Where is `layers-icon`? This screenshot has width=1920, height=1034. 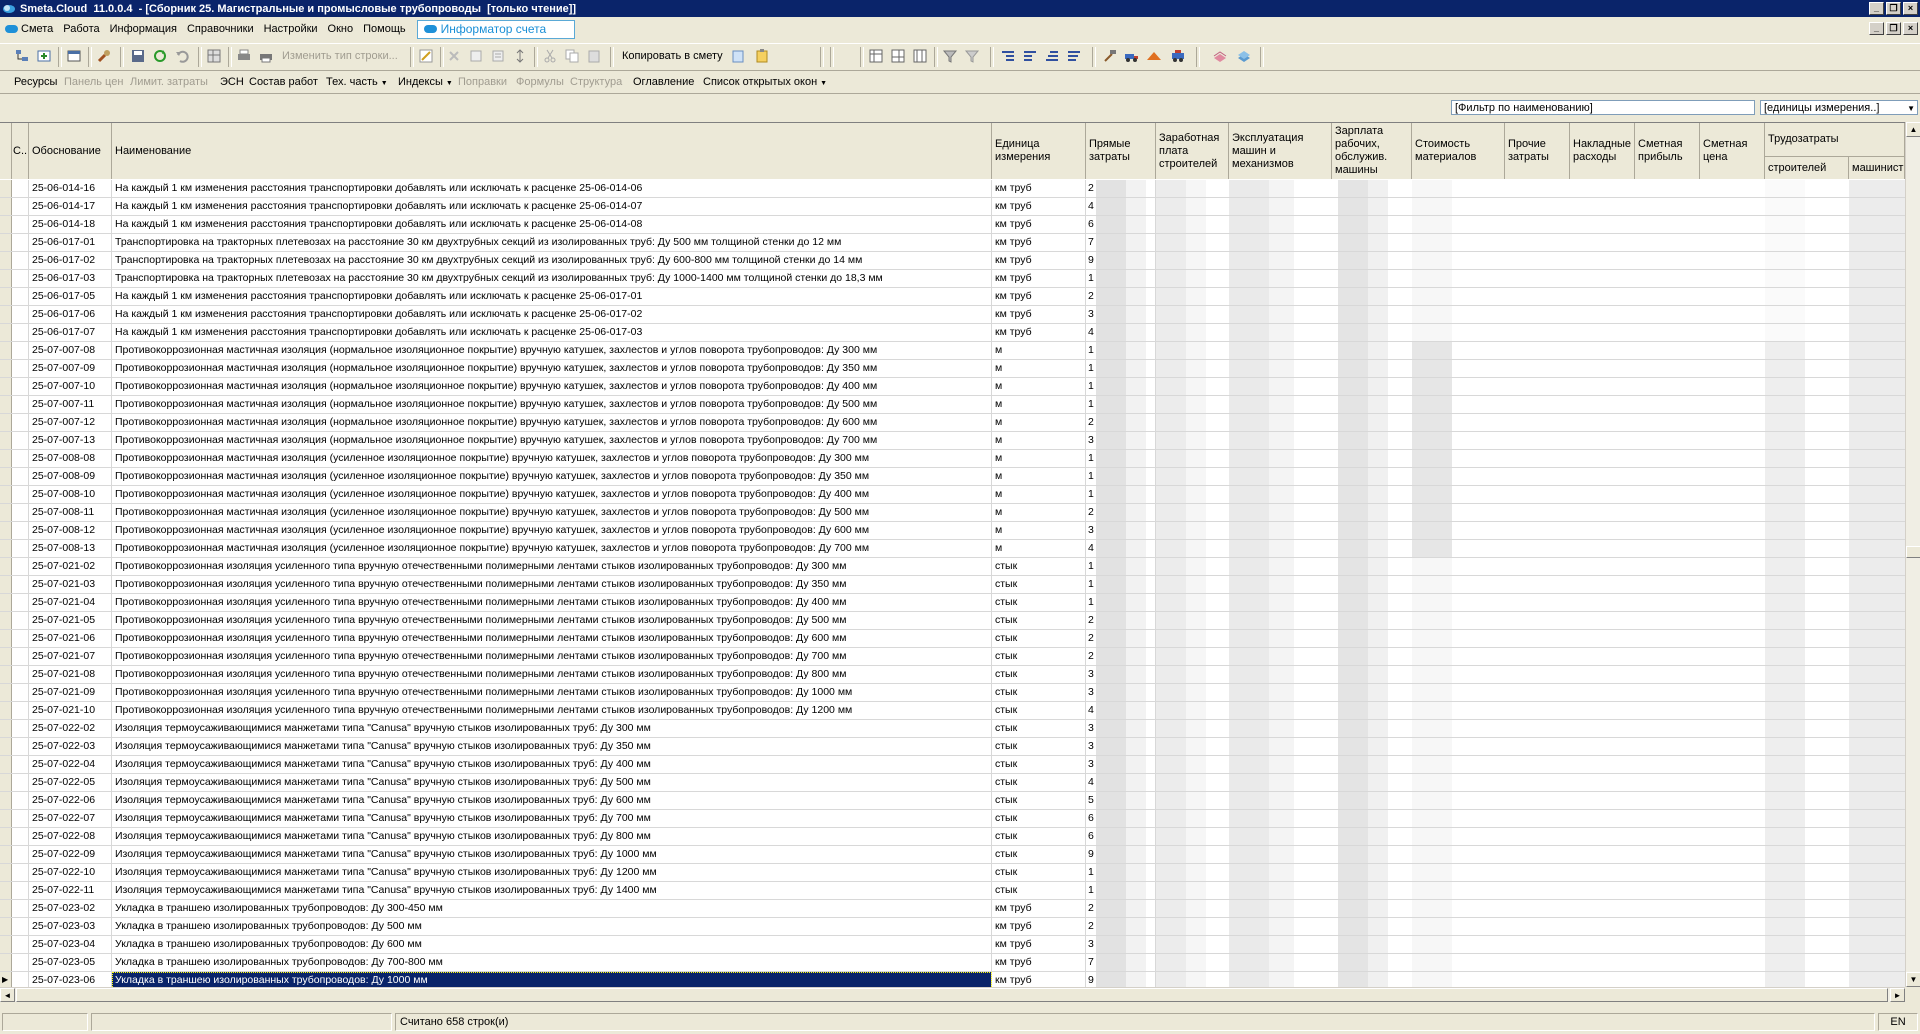 layers-icon is located at coordinates (1244, 56).